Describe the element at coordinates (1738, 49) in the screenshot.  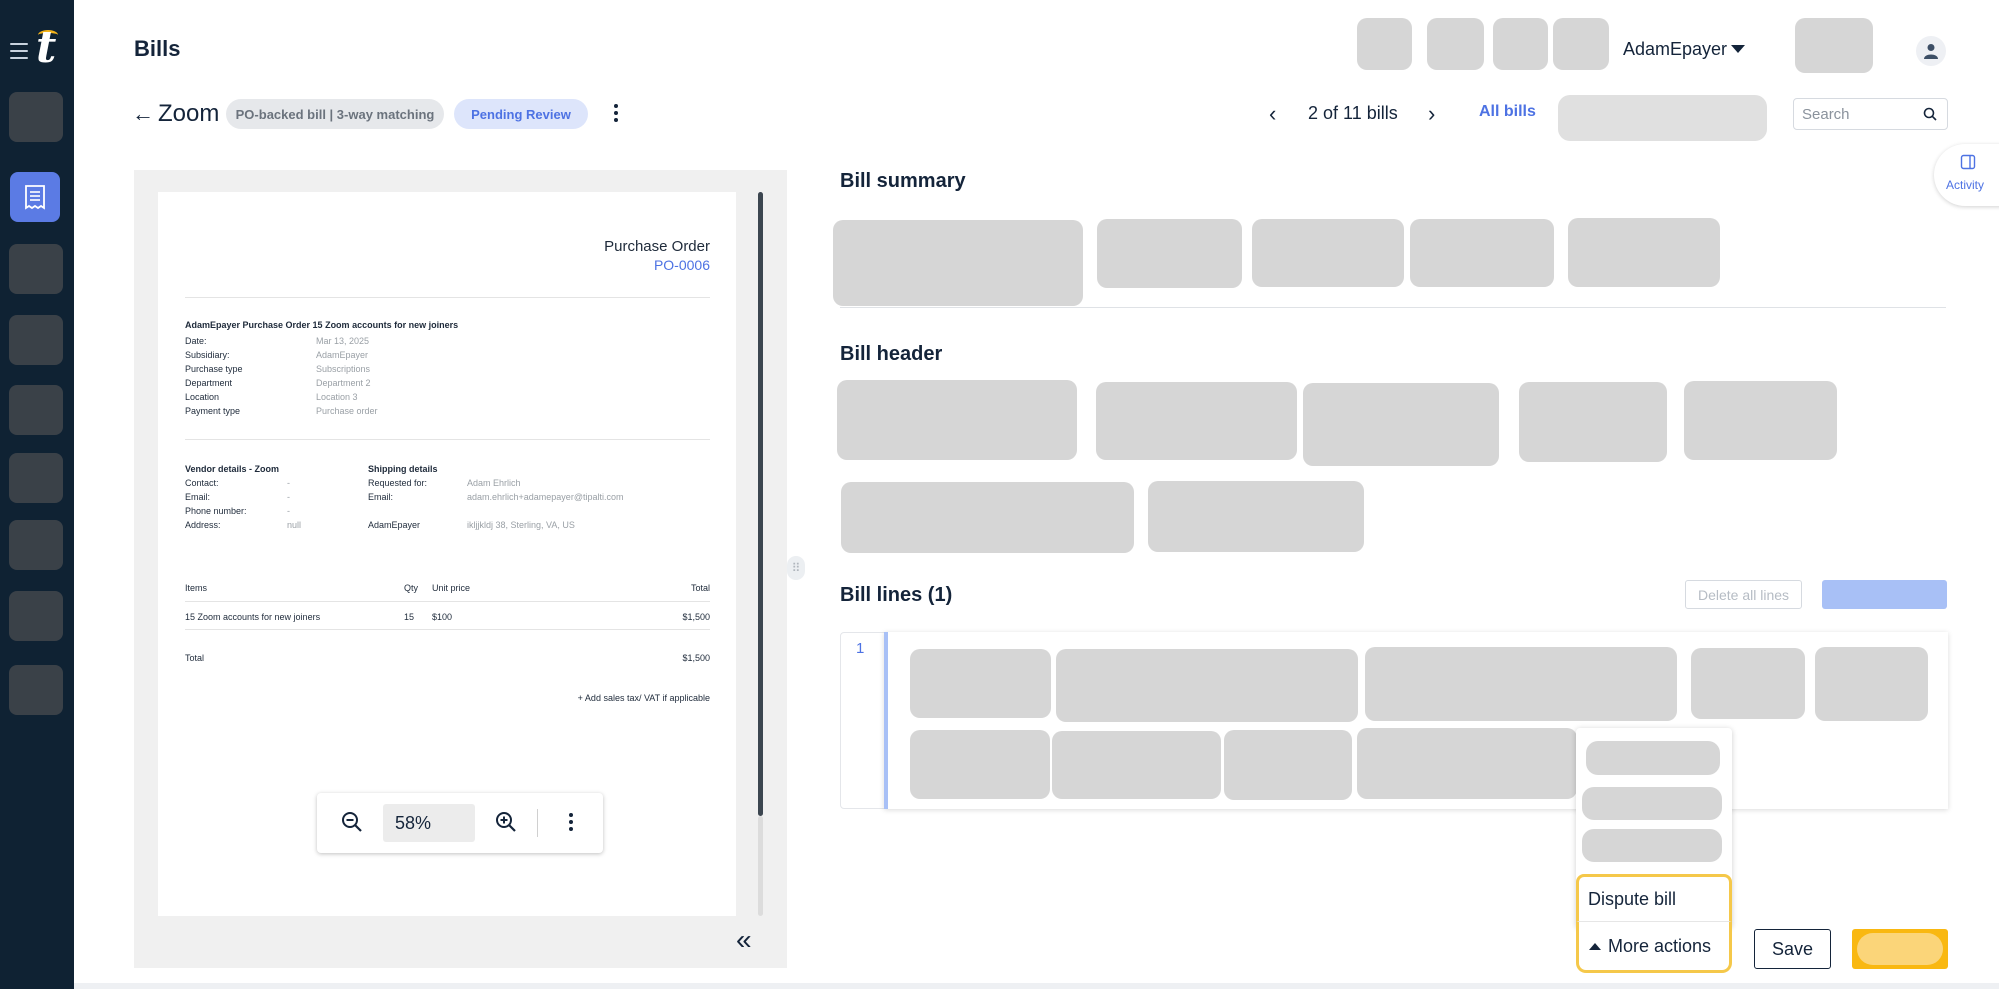
I see `caret-down-icon` at that location.